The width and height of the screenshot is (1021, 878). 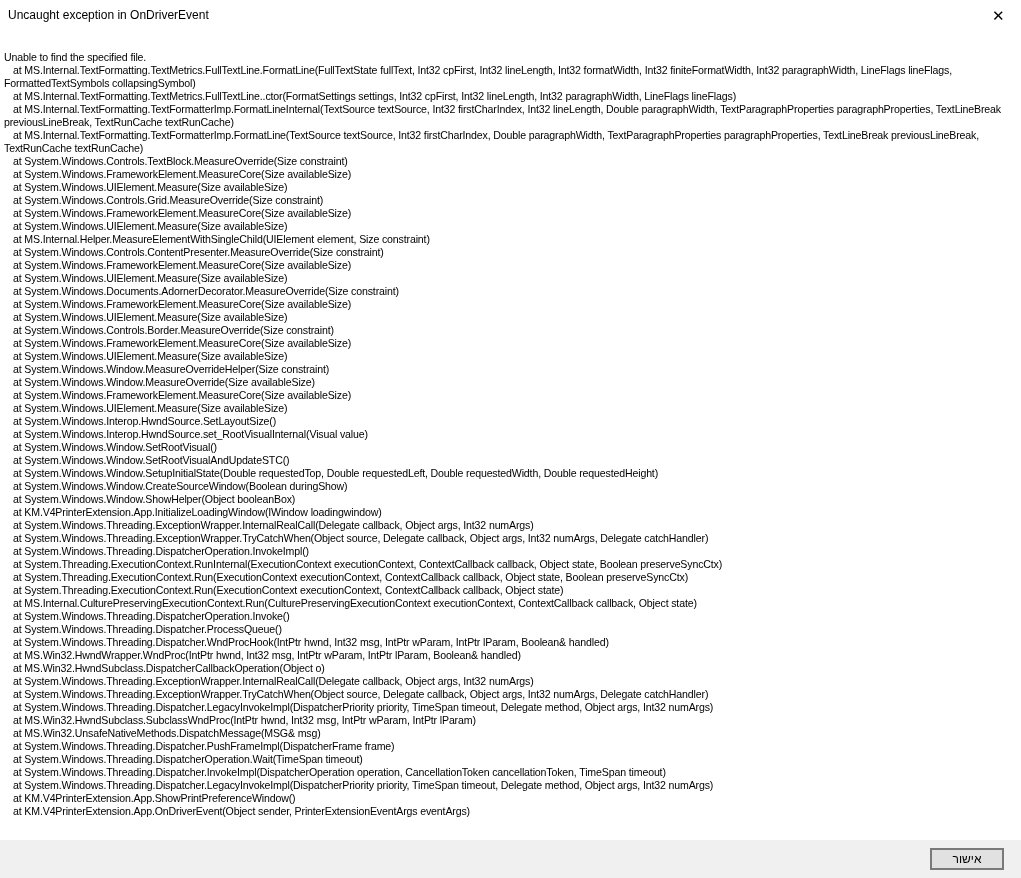 What do you see at coordinates (478, 77) in the screenshot?
I see `stack-trace-line: at MS.Internal.TextFormatting.TextMetrics.FullTextLine.FormatLine(FullTextState fullText, Int32 cpFirst, Int32 lineLength, Int32 formatWidth, Int32 finiteFormatWidth, Int32 paragraphWidth, LineFlags lineFlags, FormattedTextSymbols collapsingSymbol)` at bounding box center [478, 77].